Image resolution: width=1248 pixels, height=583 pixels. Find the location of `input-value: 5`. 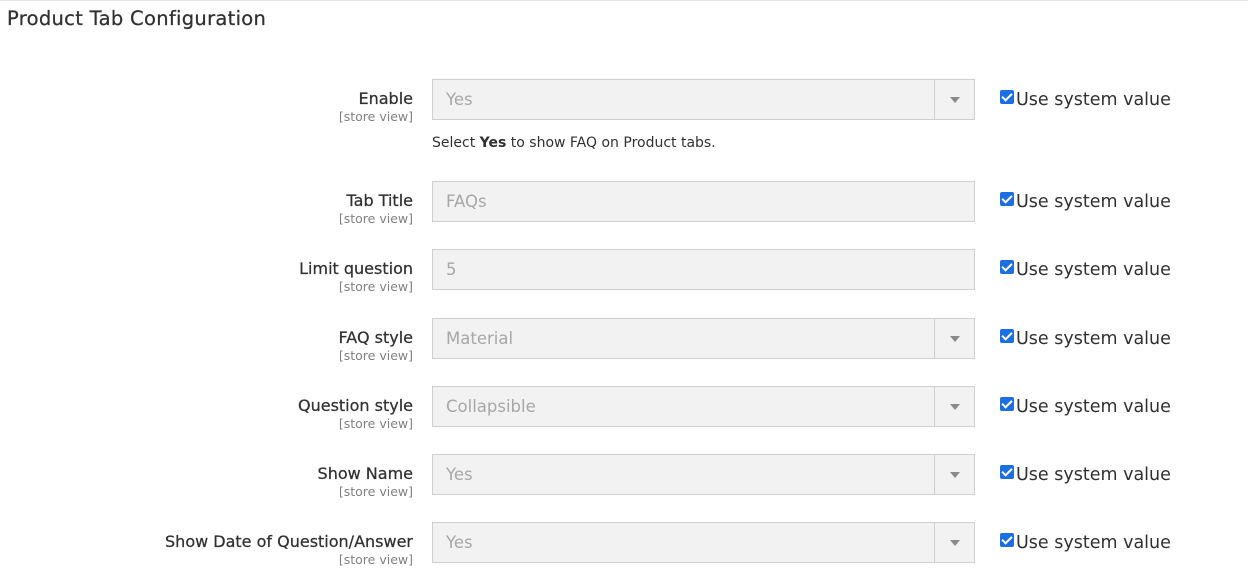

input-value: 5 is located at coordinates (451, 269).